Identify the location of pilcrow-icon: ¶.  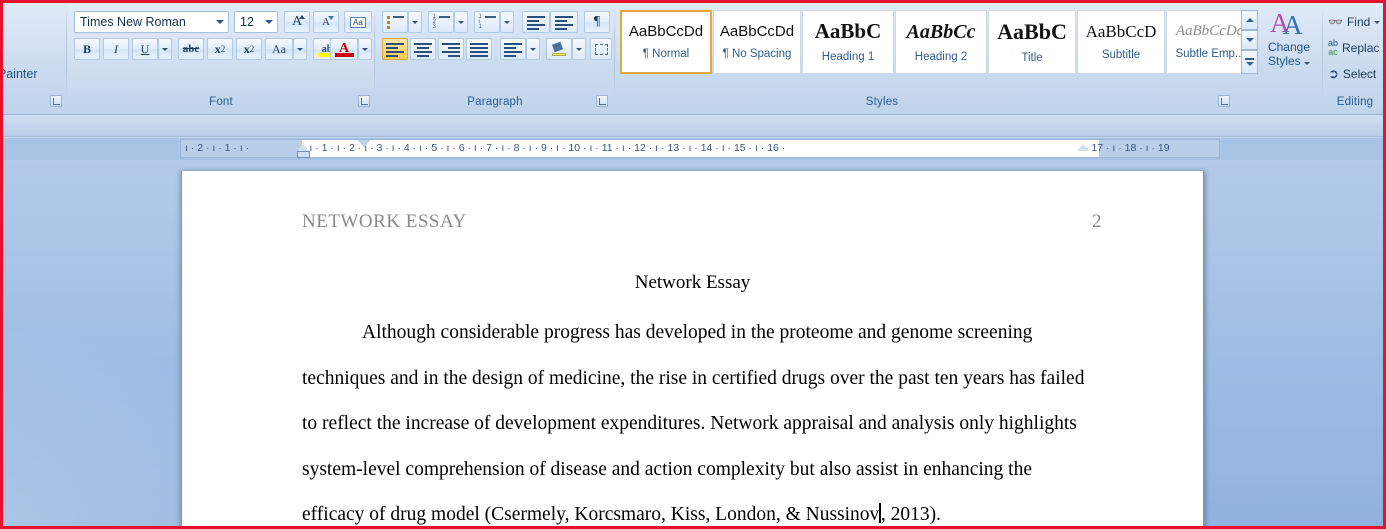
(727, 54).